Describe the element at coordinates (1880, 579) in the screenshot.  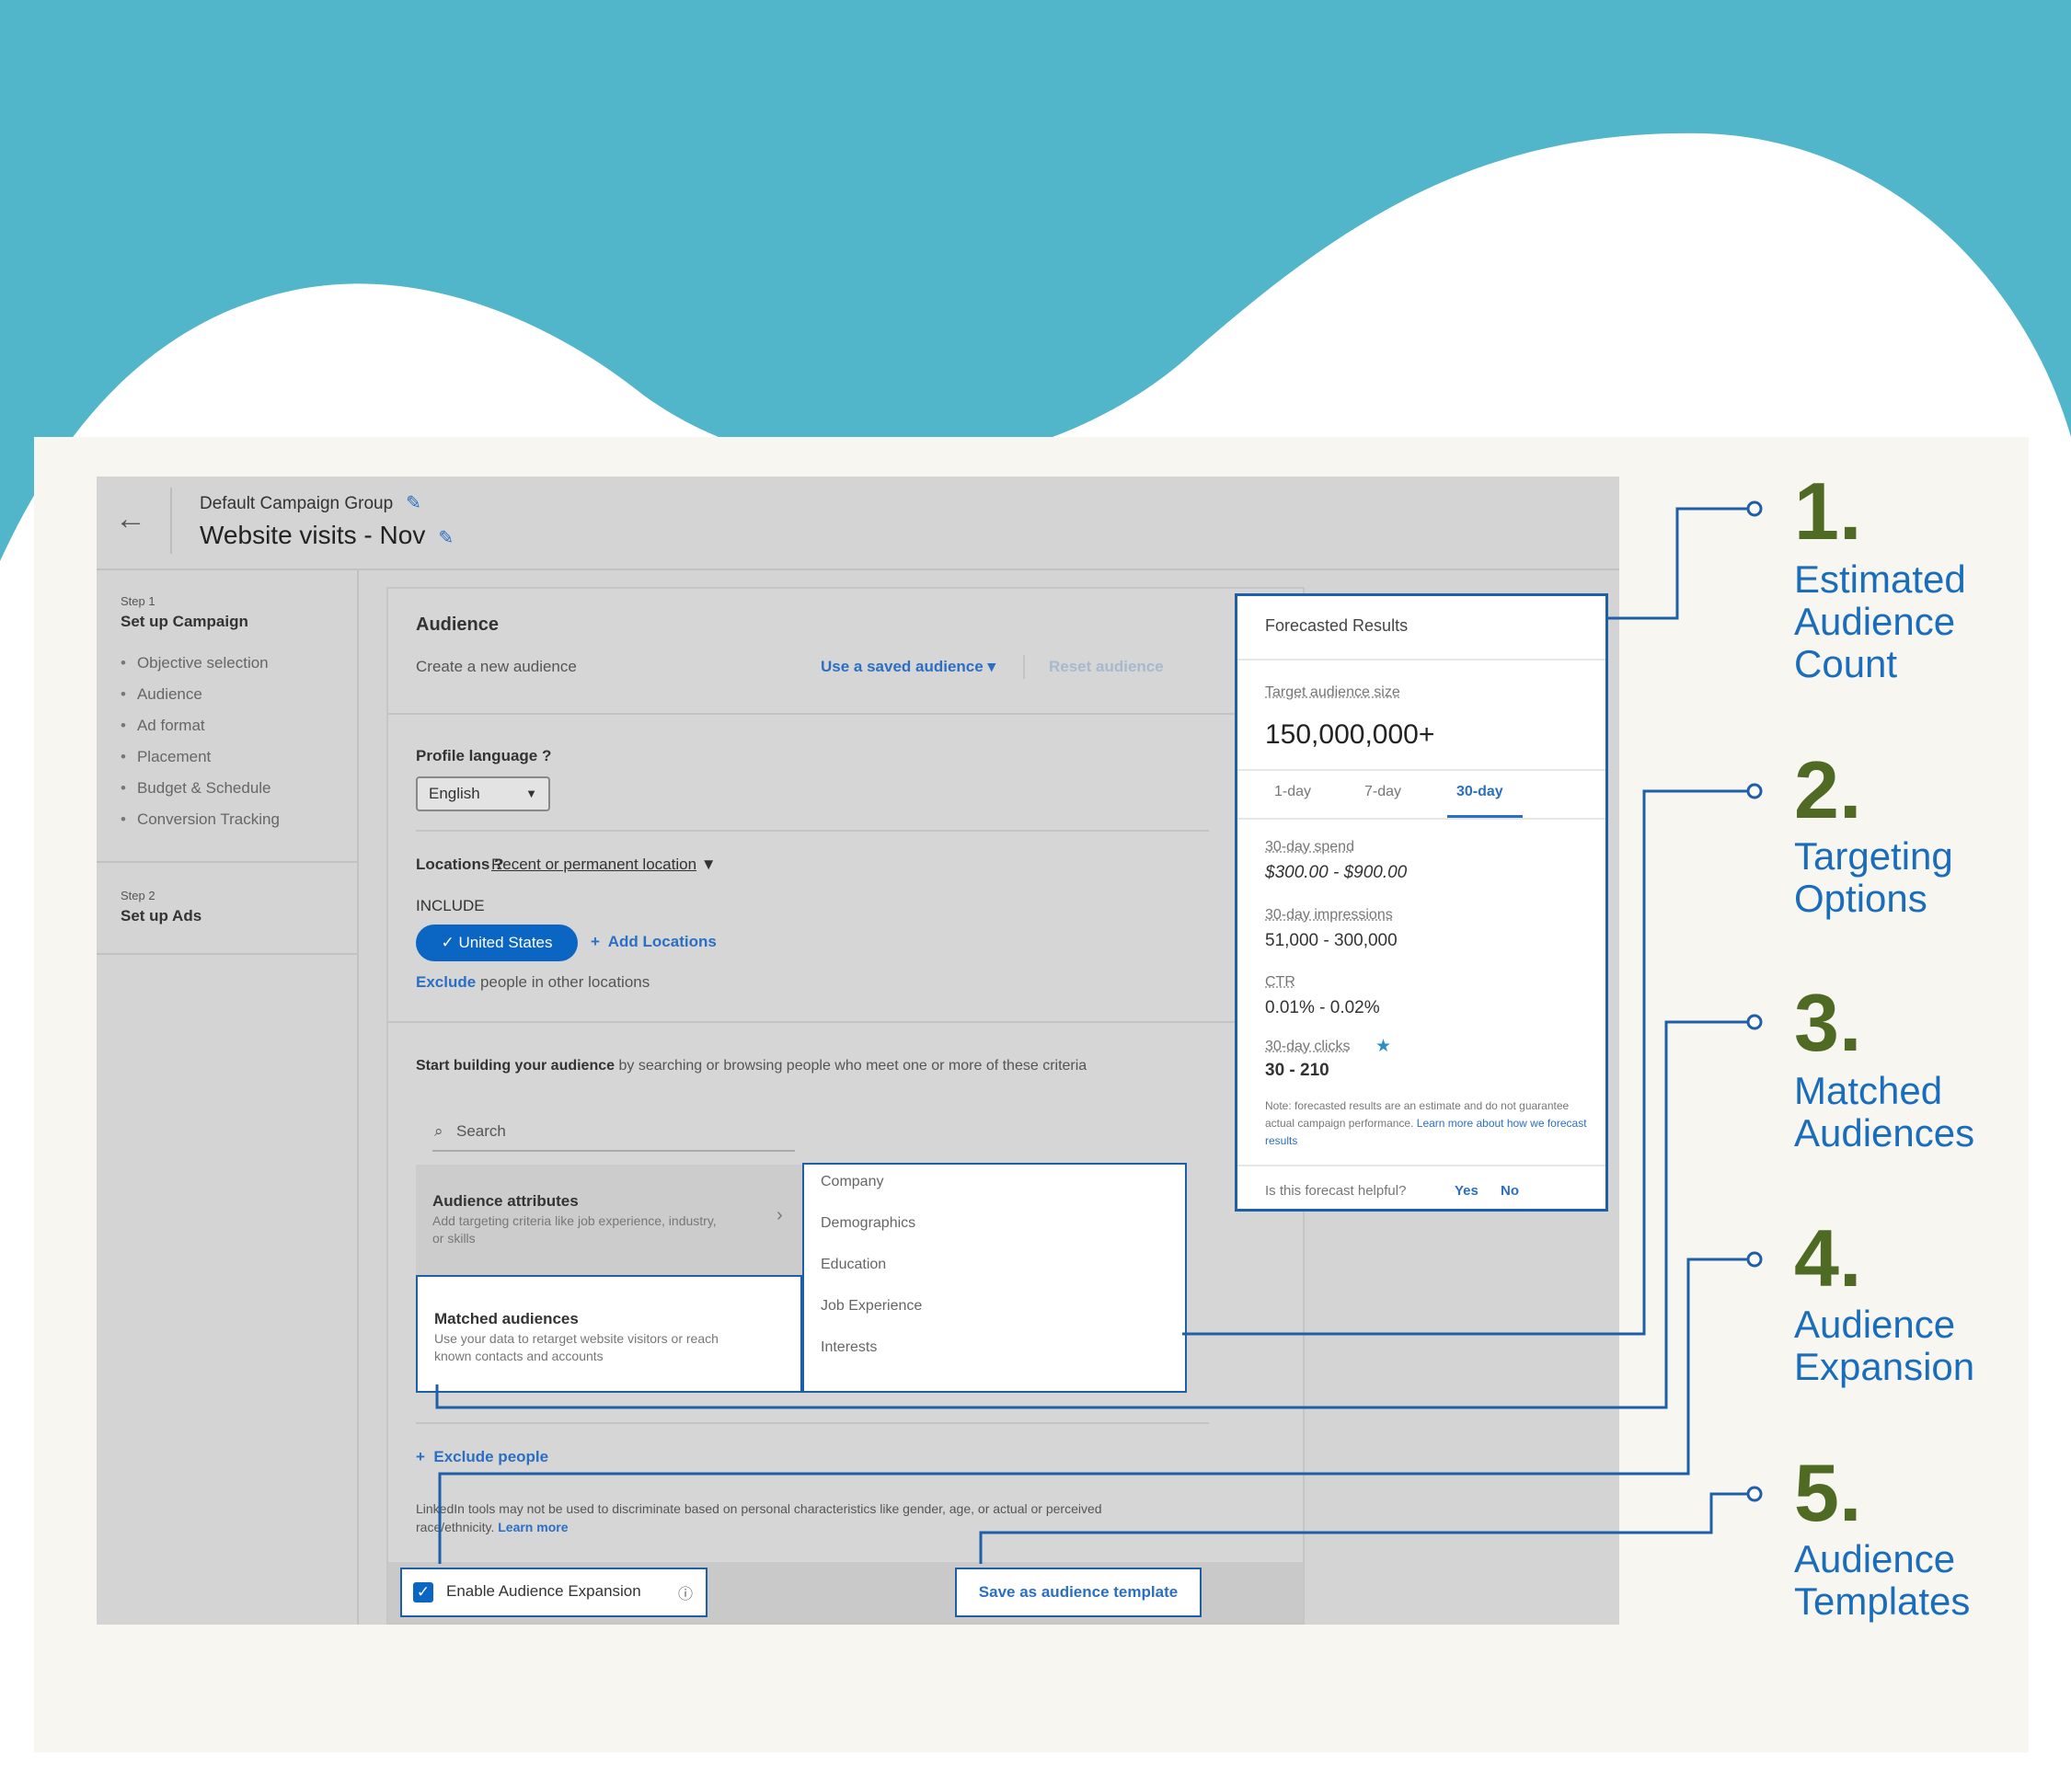
I see `callout-1-line-1: Estimated` at that location.